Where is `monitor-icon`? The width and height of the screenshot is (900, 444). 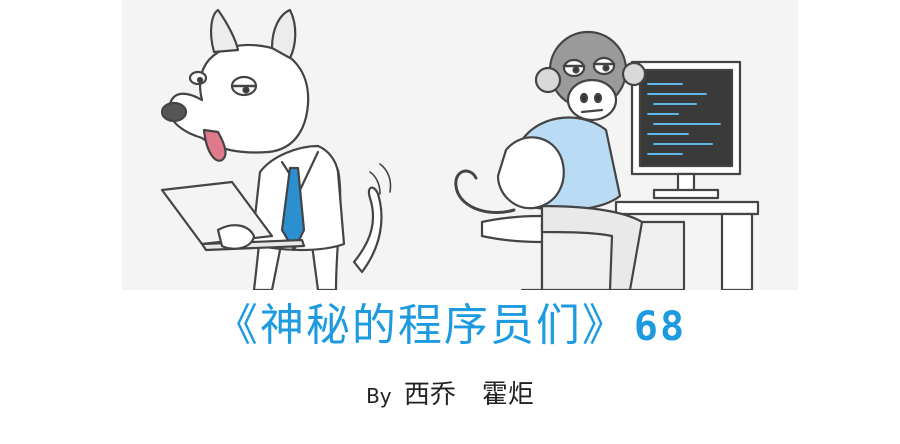 monitor-icon is located at coordinates (686, 130).